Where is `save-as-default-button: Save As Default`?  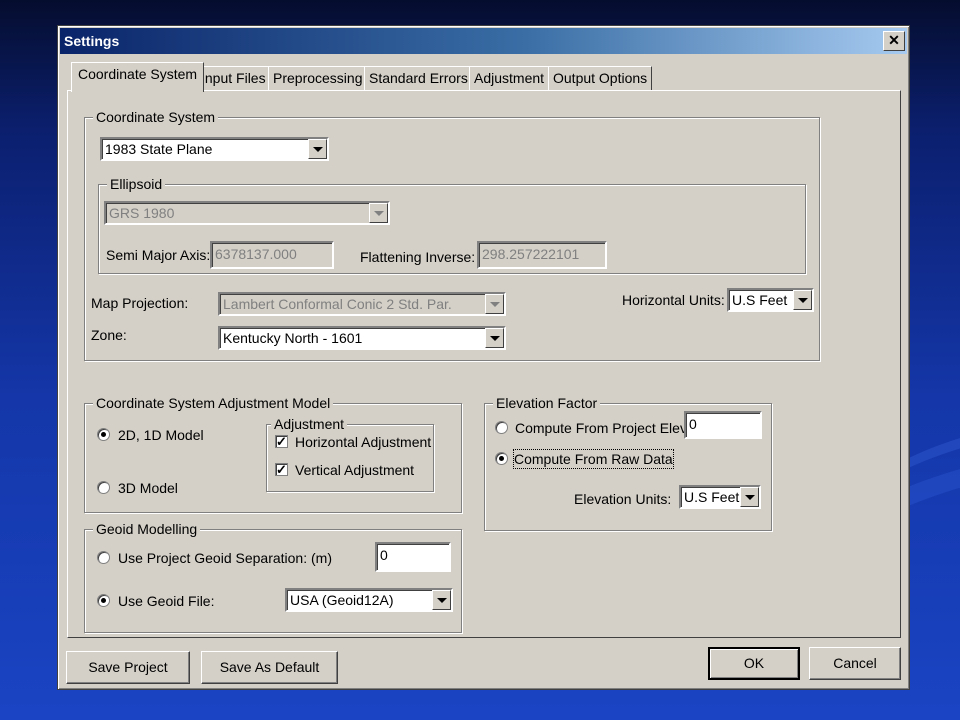
save-as-default-button: Save As Default is located at coordinates (269, 667).